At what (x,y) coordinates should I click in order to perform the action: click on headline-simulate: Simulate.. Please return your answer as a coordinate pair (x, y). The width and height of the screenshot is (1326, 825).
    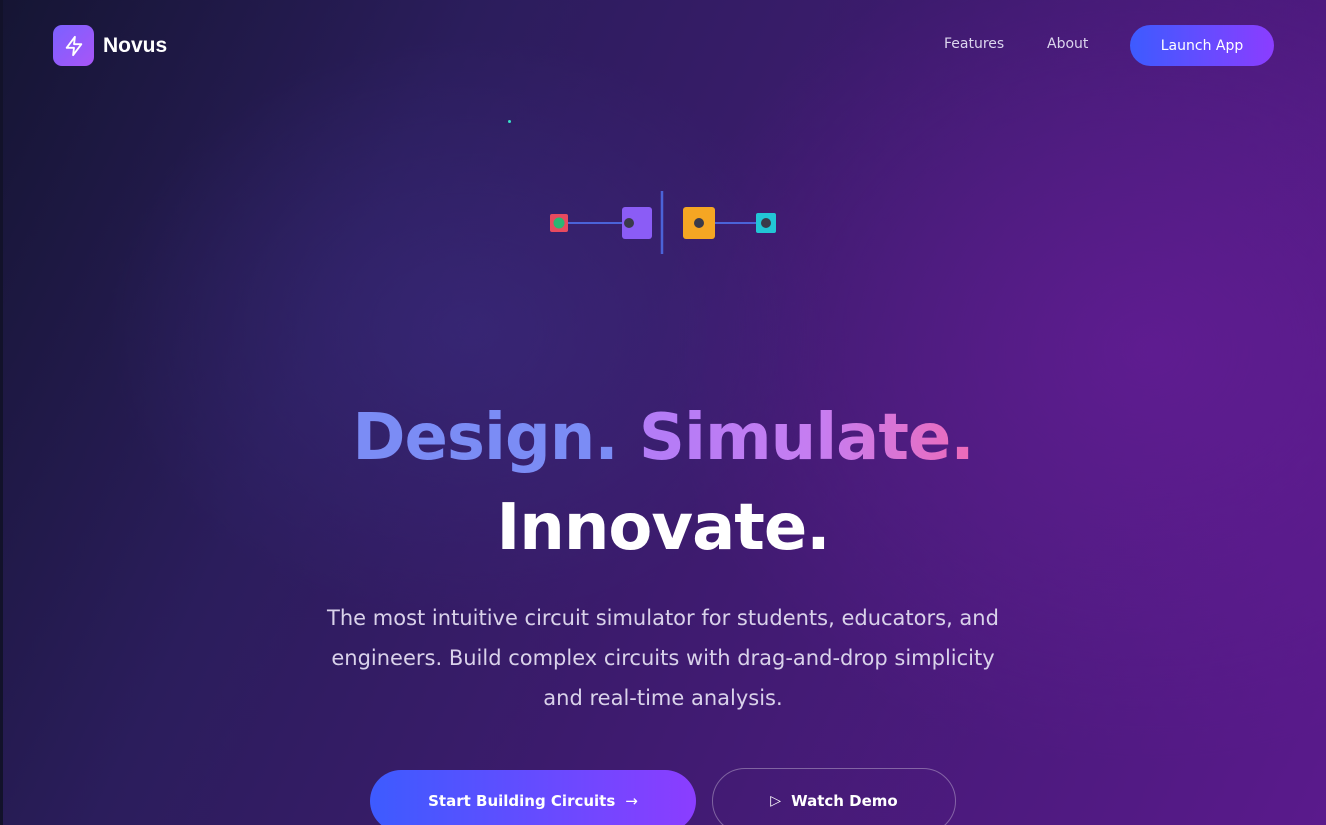
    Looking at the image, I should click on (807, 438).